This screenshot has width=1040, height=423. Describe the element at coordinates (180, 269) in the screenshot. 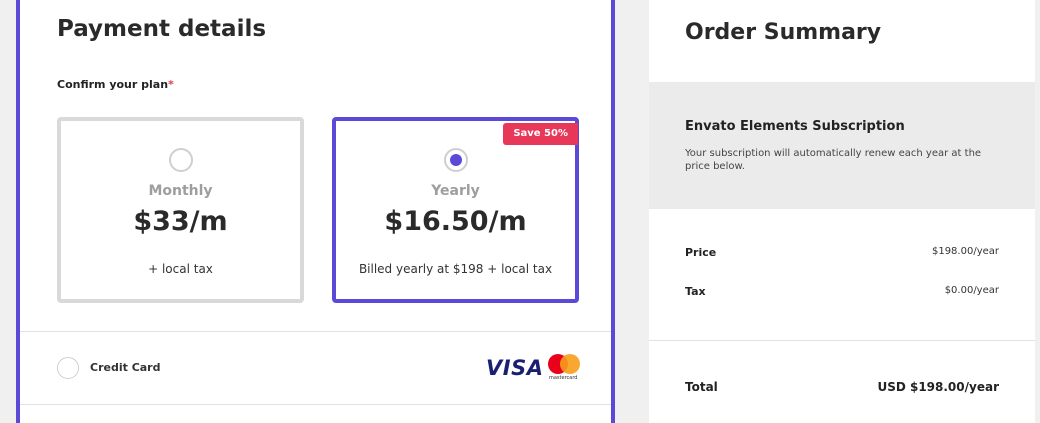

I see `plan-note-monthly: + local tax` at that location.